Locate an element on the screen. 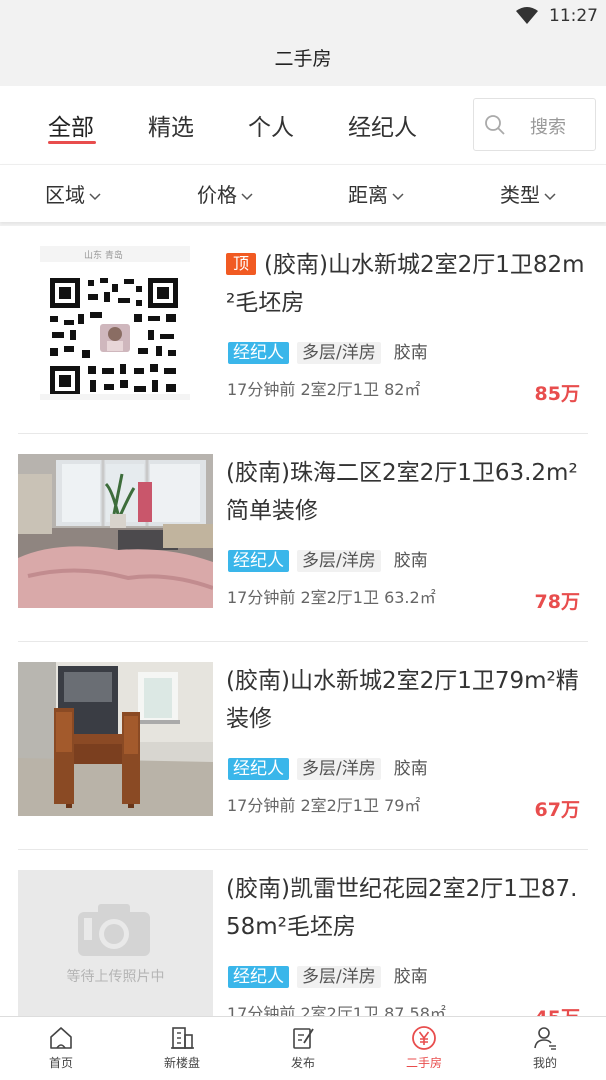 The height and width of the screenshot is (1080, 606). listing-title: (胶南)山水新城2室2厅1卫82m²毛坯房 is located at coordinates (405, 284).